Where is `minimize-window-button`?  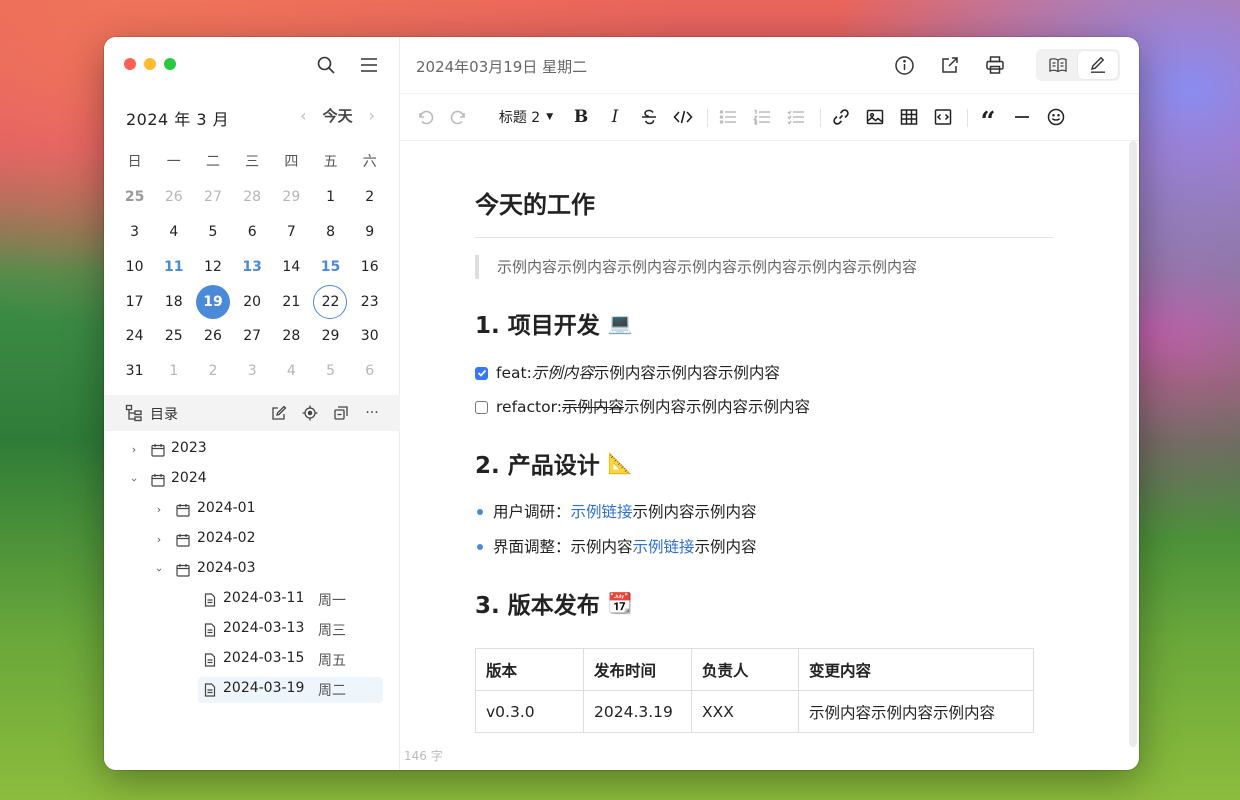 minimize-window-button is located at coordinates (150, 64).